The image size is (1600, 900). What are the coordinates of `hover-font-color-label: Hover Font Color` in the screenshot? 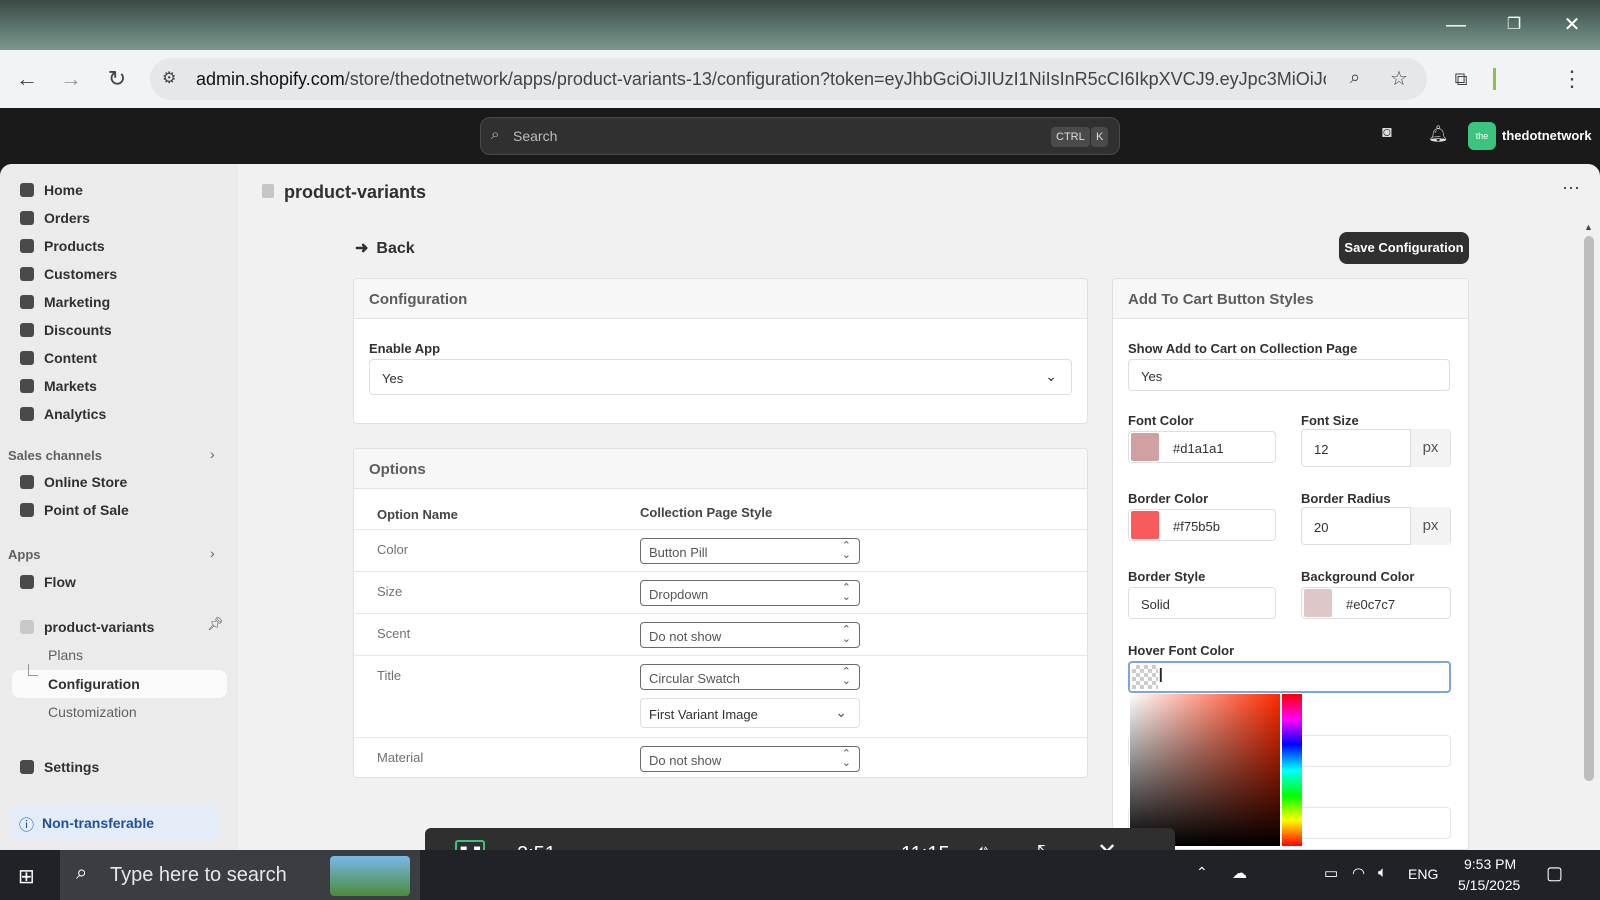 It's located at (1181, 650).